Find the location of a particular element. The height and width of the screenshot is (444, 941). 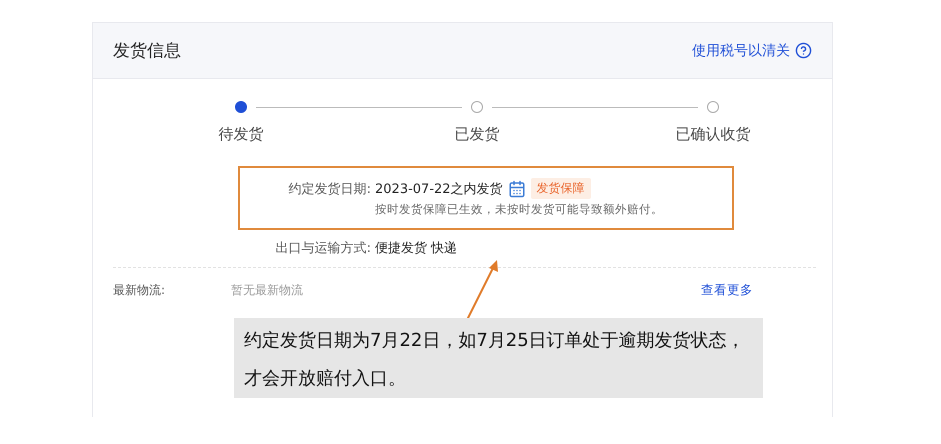

view-more-link: 查看更多 is located at coordinates (727, 290).